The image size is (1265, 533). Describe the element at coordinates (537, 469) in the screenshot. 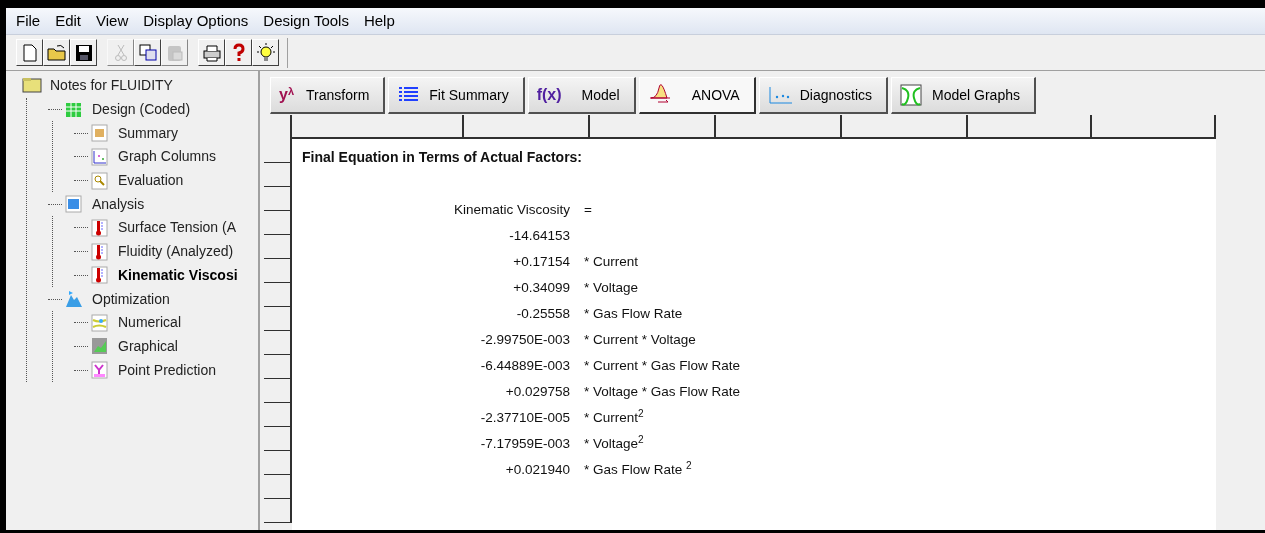

I see `coefficient: +0.021940` at that location.